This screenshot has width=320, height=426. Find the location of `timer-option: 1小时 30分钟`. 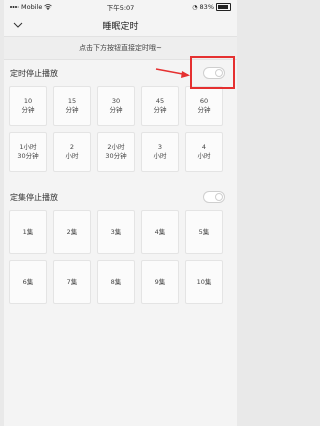

timer-option: 1小时 30分钟 is located at coordinates (28, 152).